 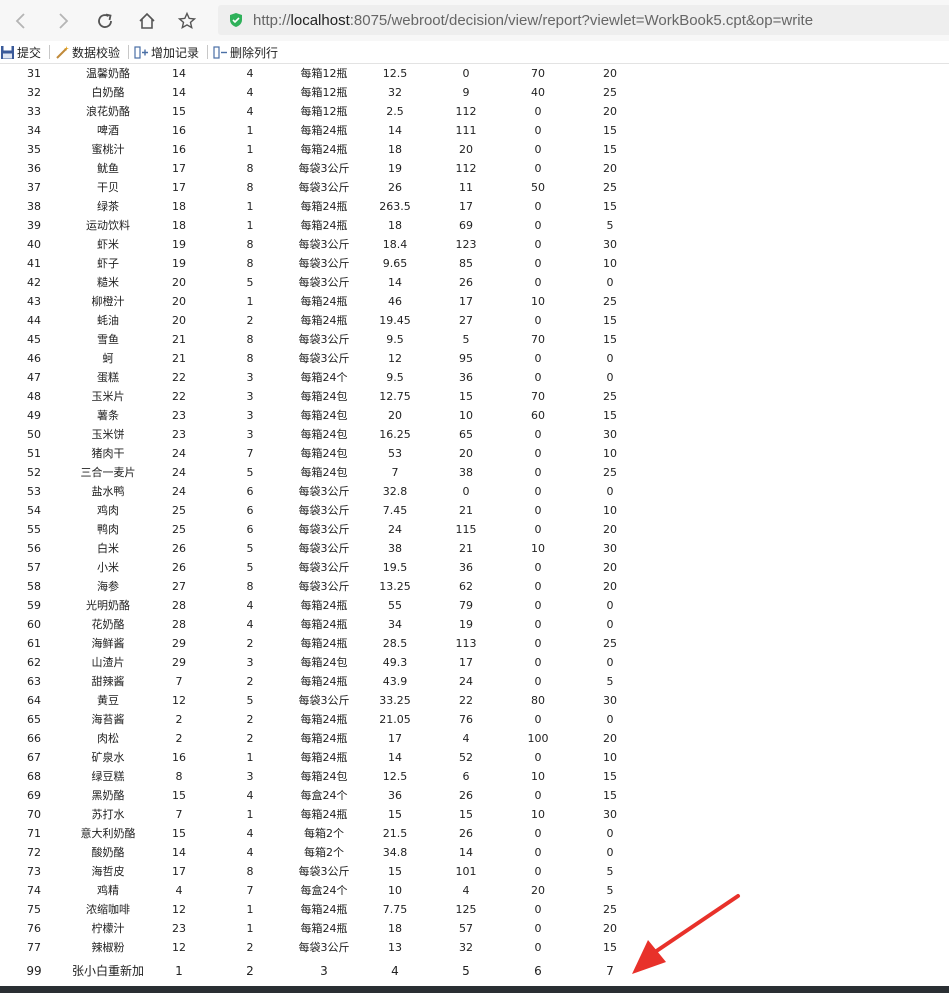 What do you see at coordinates (324, 472) in the screenshot?
I see `unit-quantity-cell: 每箱24包` at bounding box center [324, 472].